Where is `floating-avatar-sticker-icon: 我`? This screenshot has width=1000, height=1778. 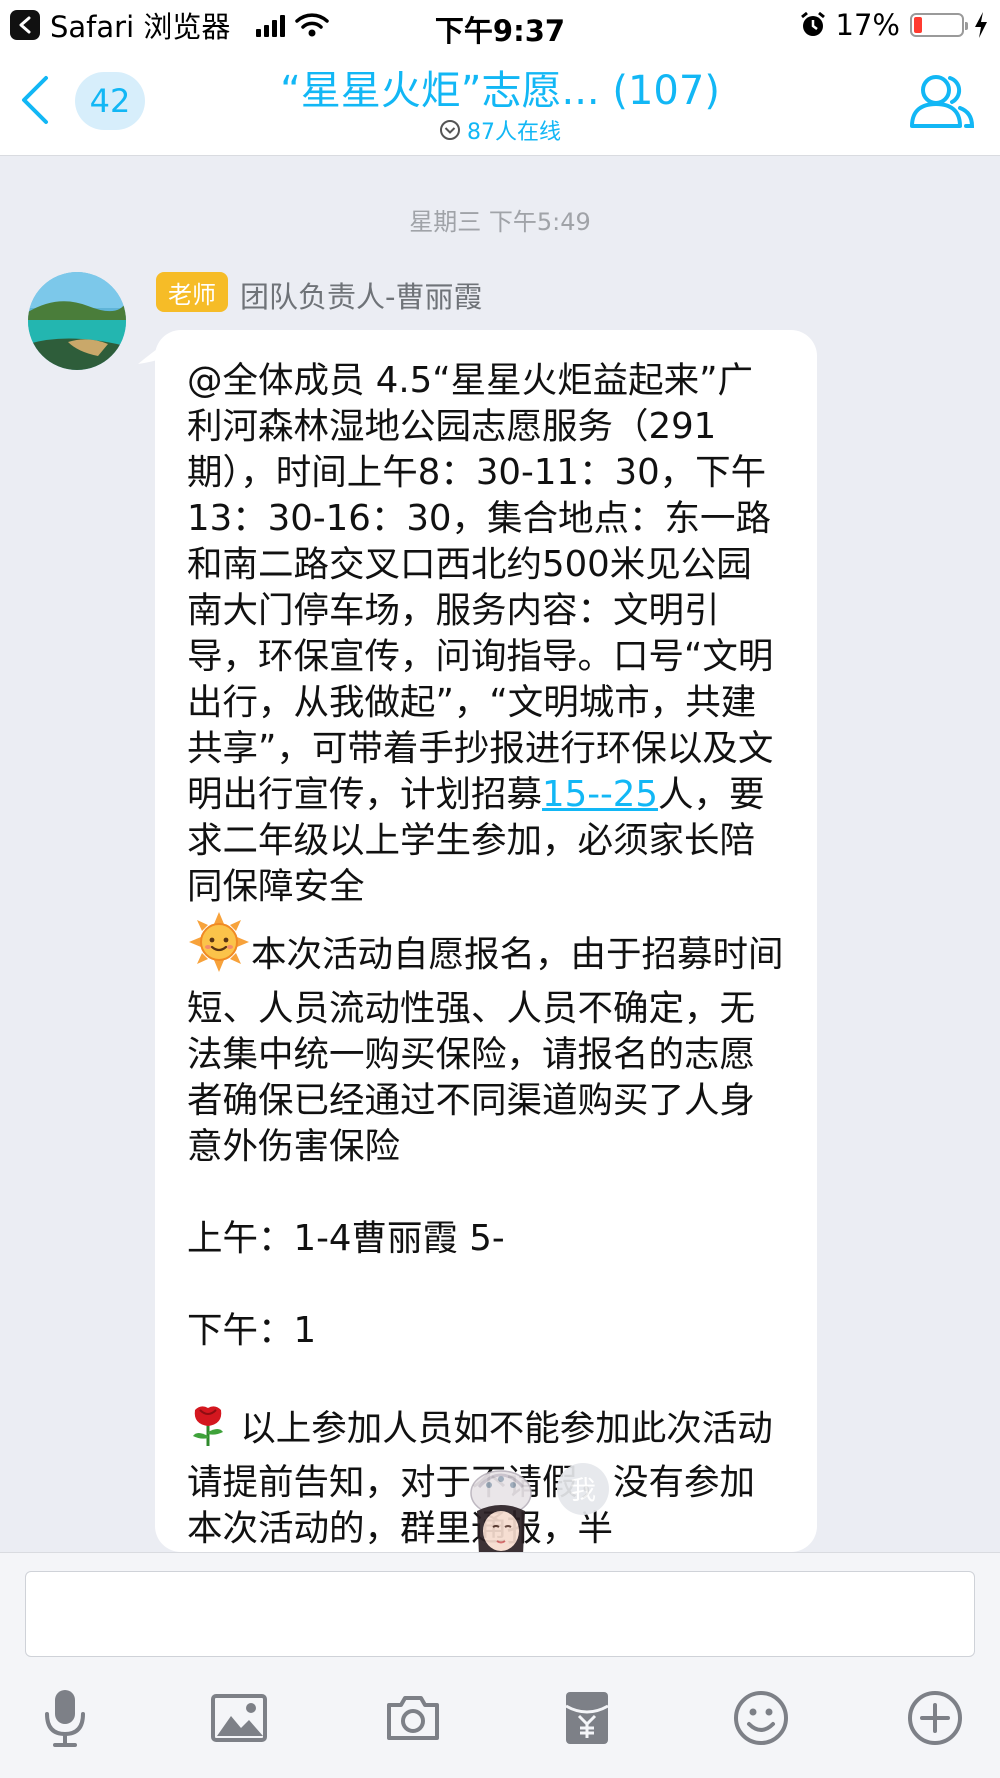 floating-avatar-sticker-icon: 我 is located at coordinates (533, 1505).